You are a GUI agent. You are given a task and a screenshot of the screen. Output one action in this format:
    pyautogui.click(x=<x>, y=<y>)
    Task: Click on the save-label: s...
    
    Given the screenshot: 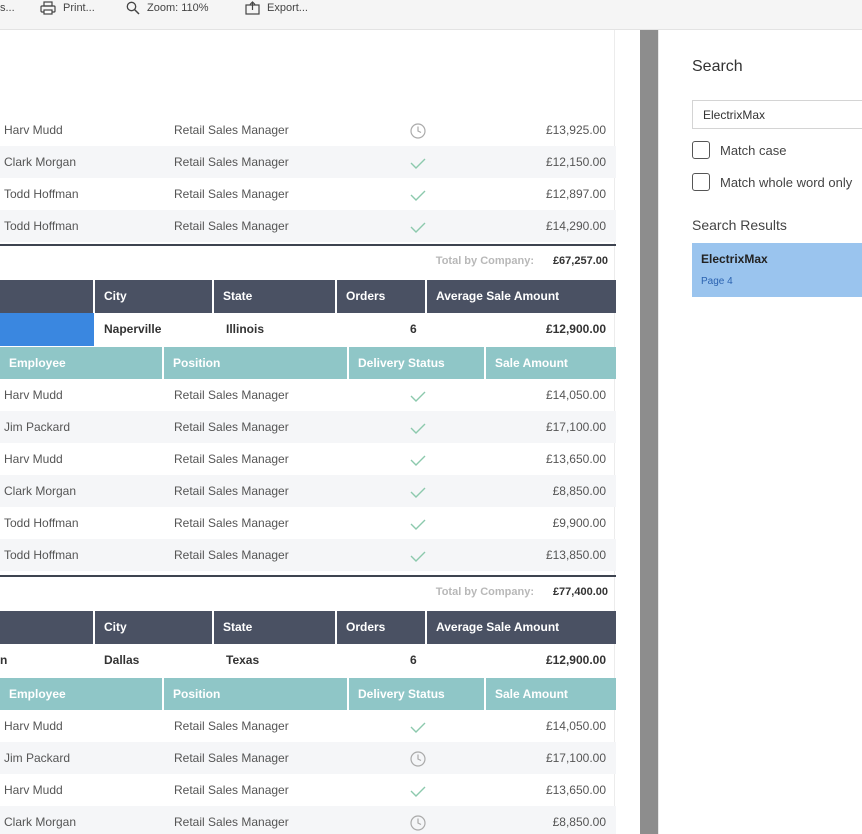 What is the action you would take?
    pyautogui.click(x=7, y=8)
    